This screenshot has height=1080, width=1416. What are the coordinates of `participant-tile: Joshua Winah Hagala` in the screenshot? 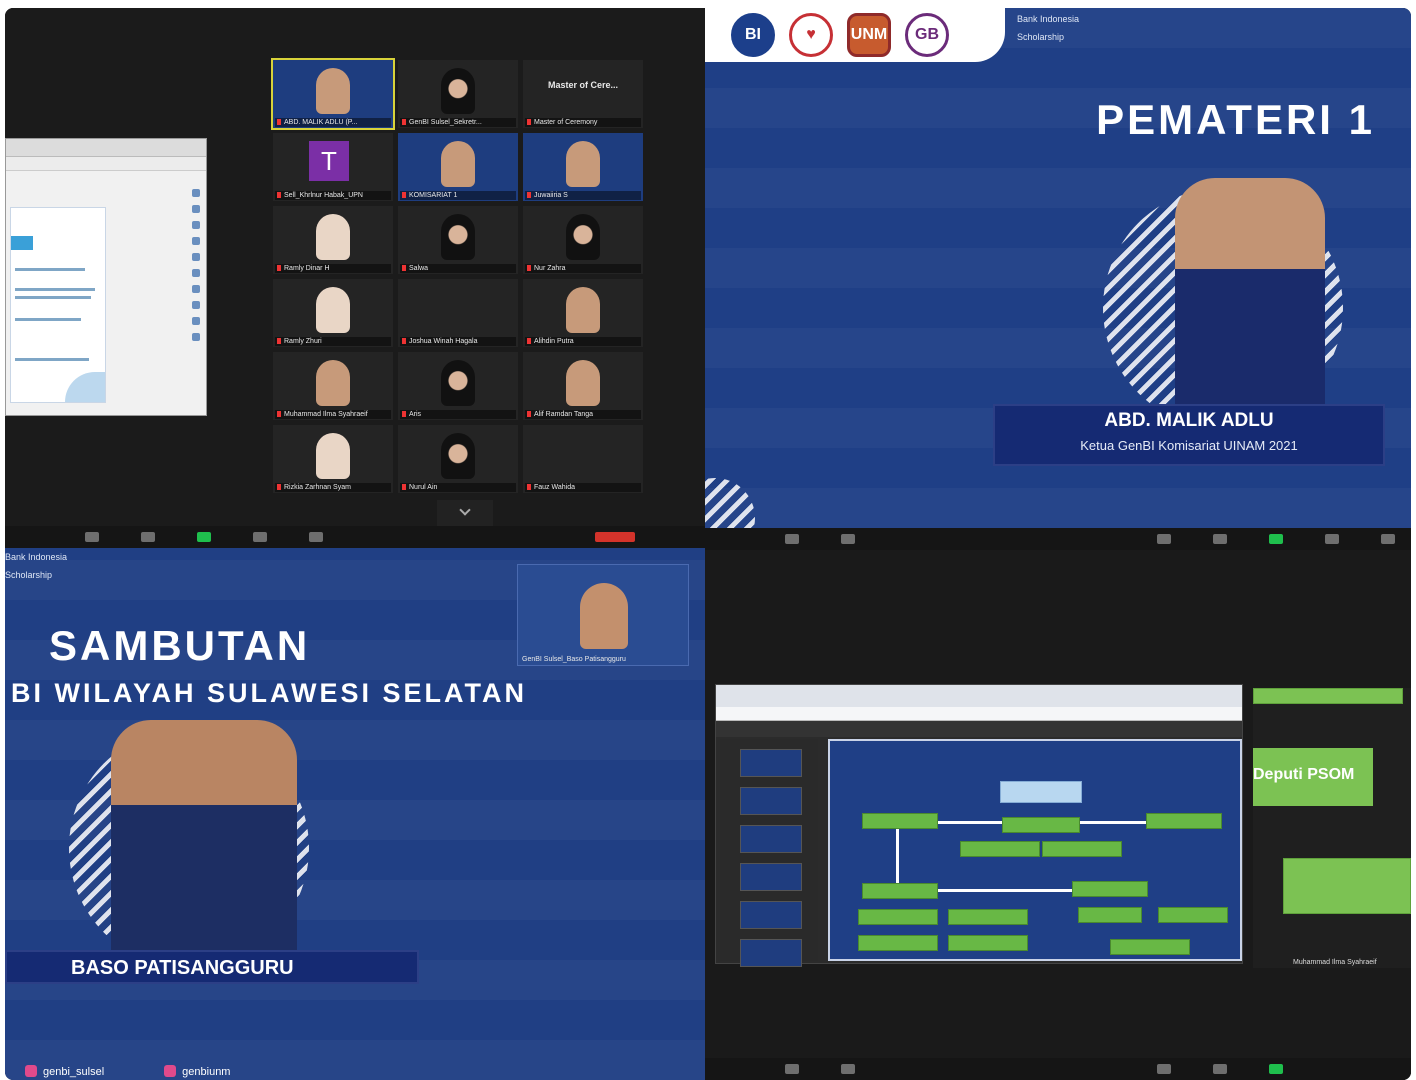 It's located at (458, 313).